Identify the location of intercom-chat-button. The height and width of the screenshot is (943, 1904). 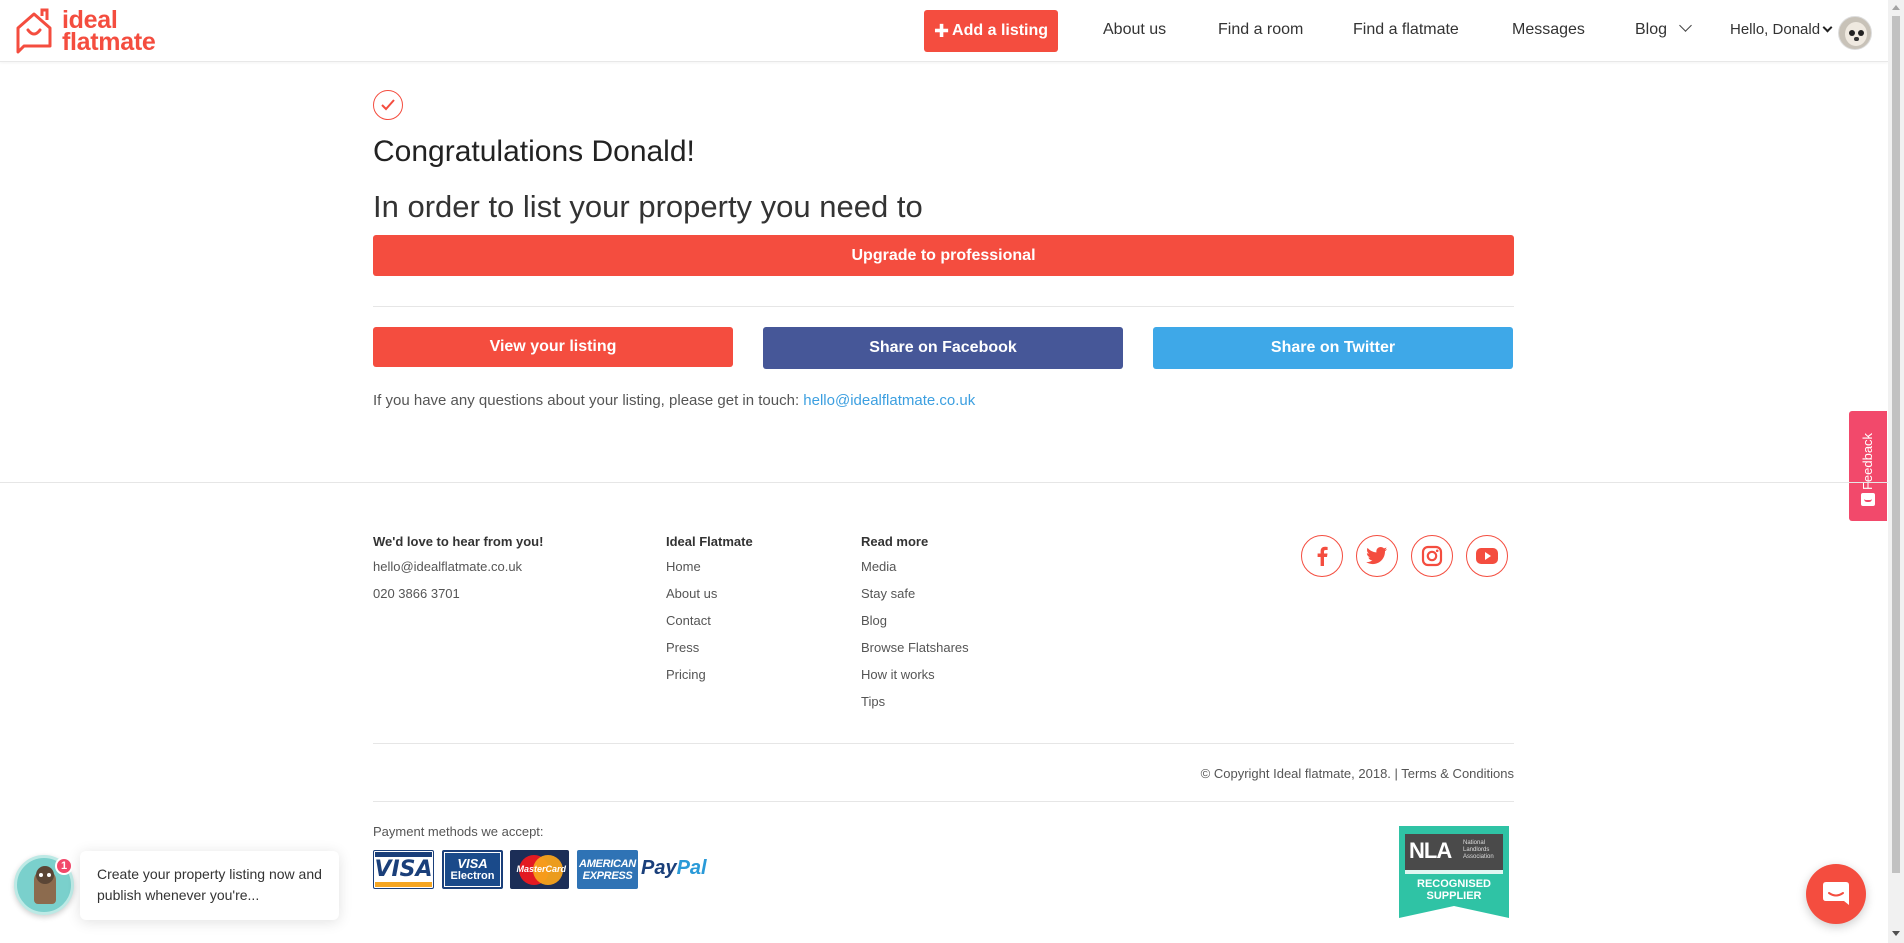
(1836, 894).